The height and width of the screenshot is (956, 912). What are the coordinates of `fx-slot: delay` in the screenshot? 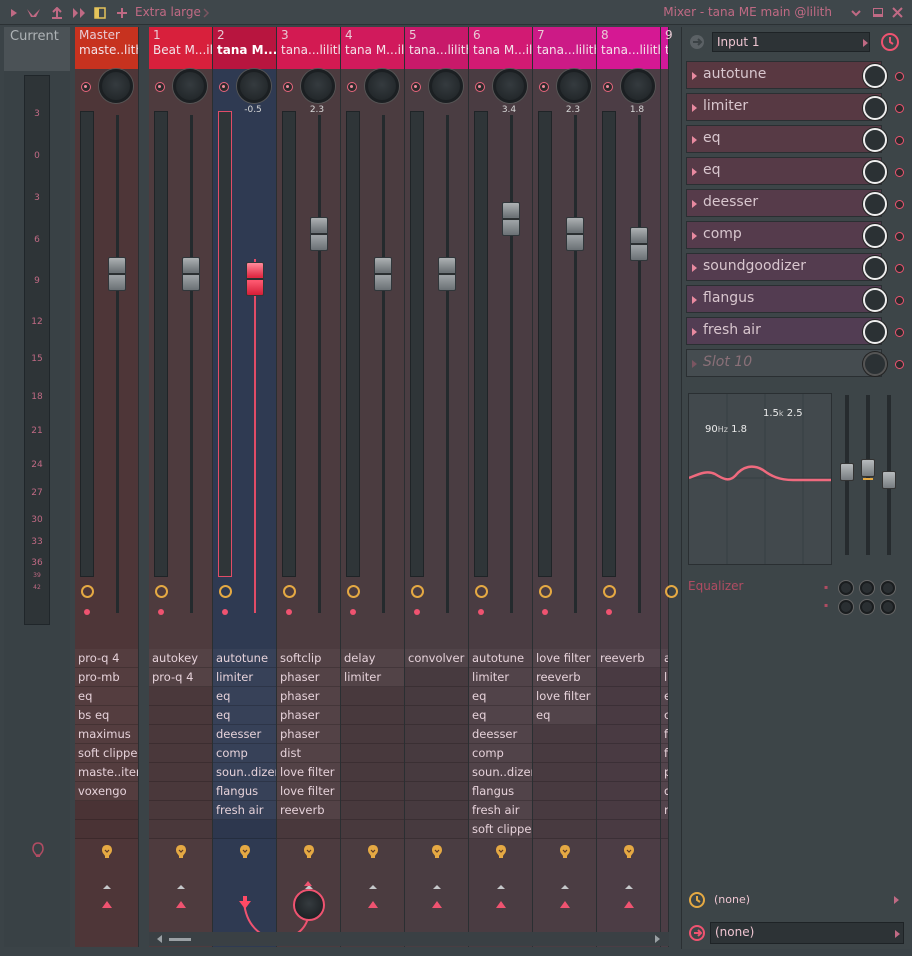 It's located at (372, 658).